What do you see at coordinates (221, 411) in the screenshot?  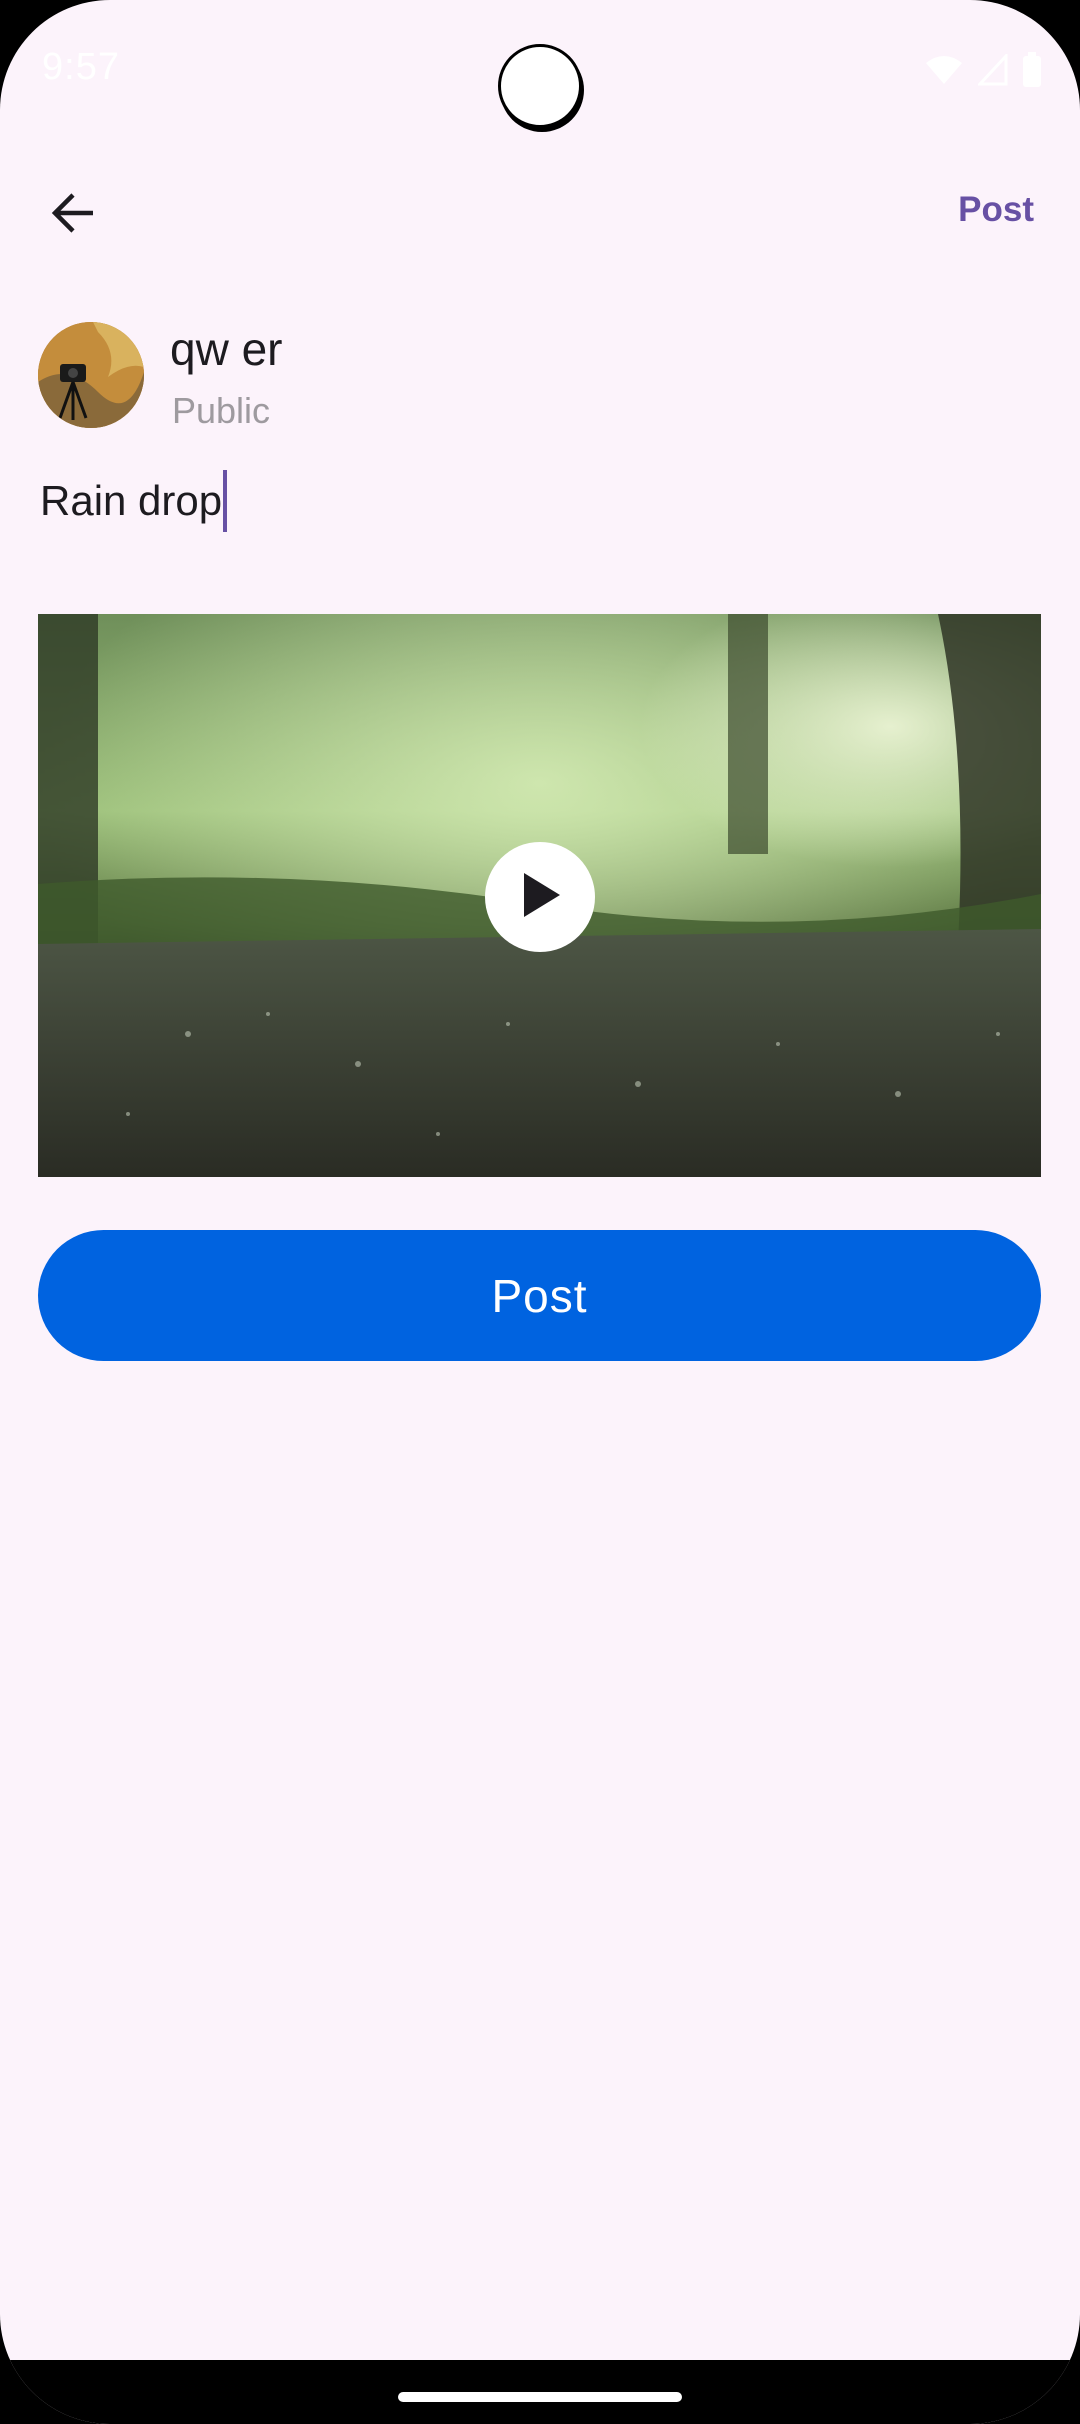 I see `visibility-label: Public` at bounding box center [221, 411].